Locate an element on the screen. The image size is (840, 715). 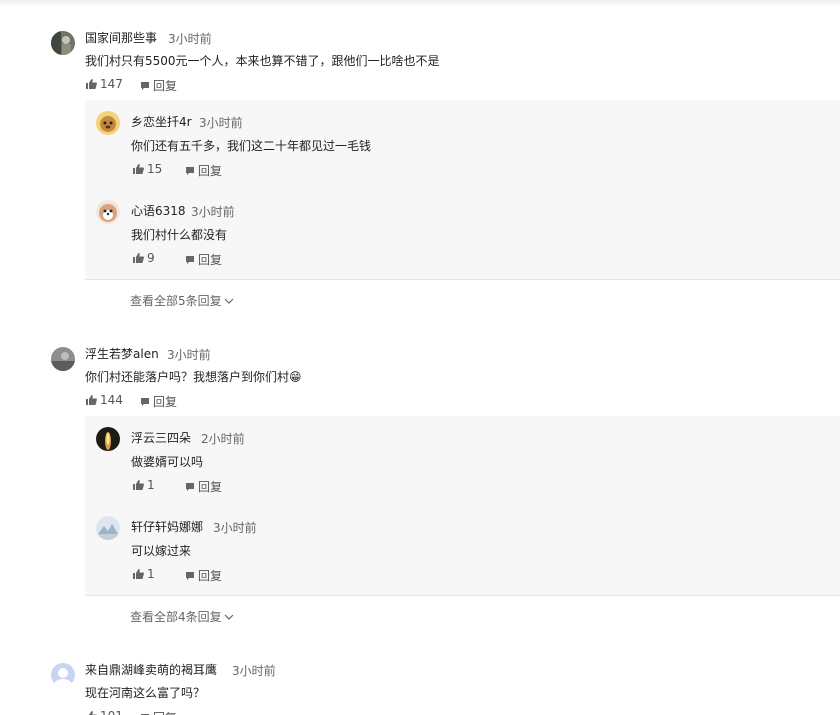
reply-username: 乡恋坐扦4r is located at coordinates (161, 121).